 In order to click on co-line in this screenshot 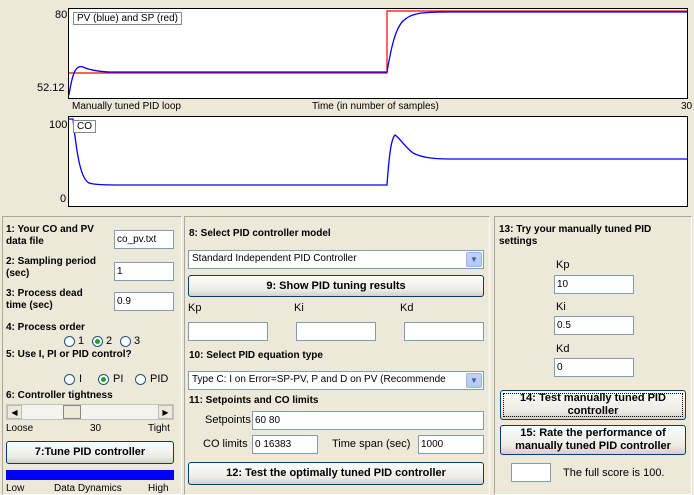, I will do `click(378, 152)`.